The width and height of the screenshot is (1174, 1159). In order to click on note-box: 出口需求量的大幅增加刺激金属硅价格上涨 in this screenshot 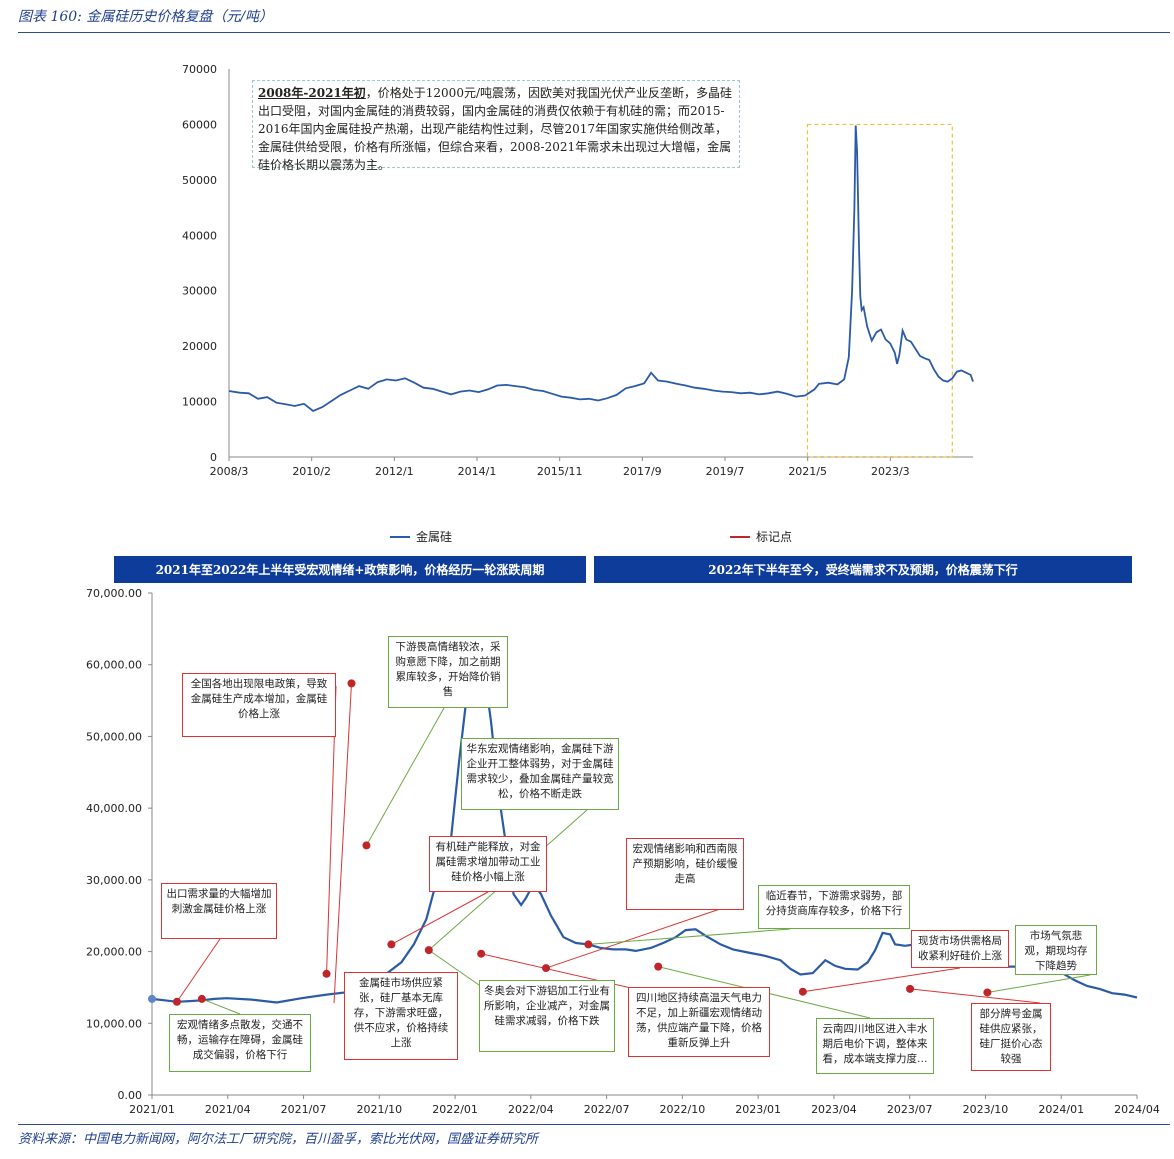, I will do `click(219, 911)`.